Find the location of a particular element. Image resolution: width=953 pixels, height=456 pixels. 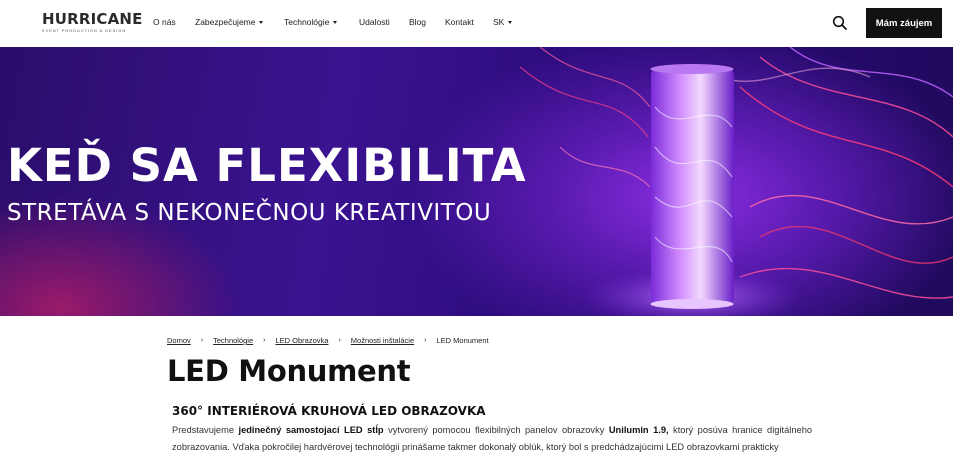

breadcrumb-led-obrazovka: LED Obrazovka is located at coordinates (301, 340).